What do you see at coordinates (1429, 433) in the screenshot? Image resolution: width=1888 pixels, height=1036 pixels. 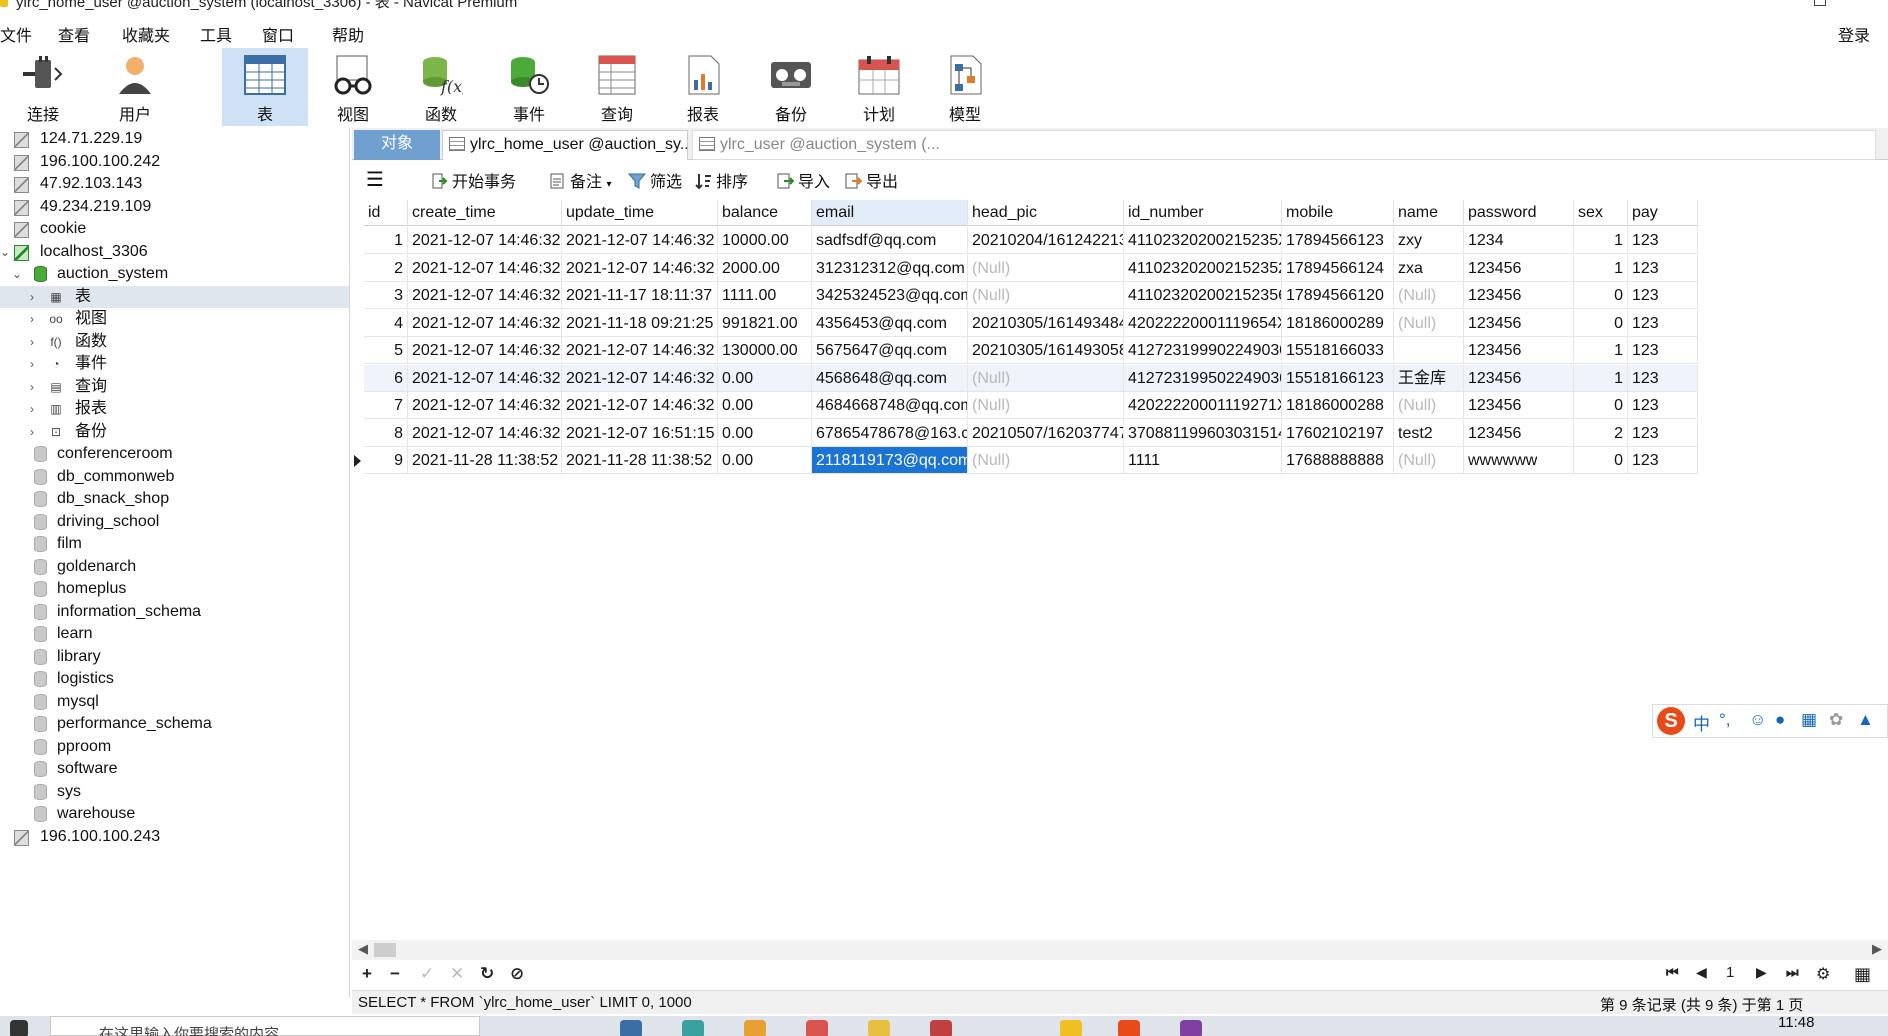 I see `cell-name: test2` at bounding box center [1429, 433].